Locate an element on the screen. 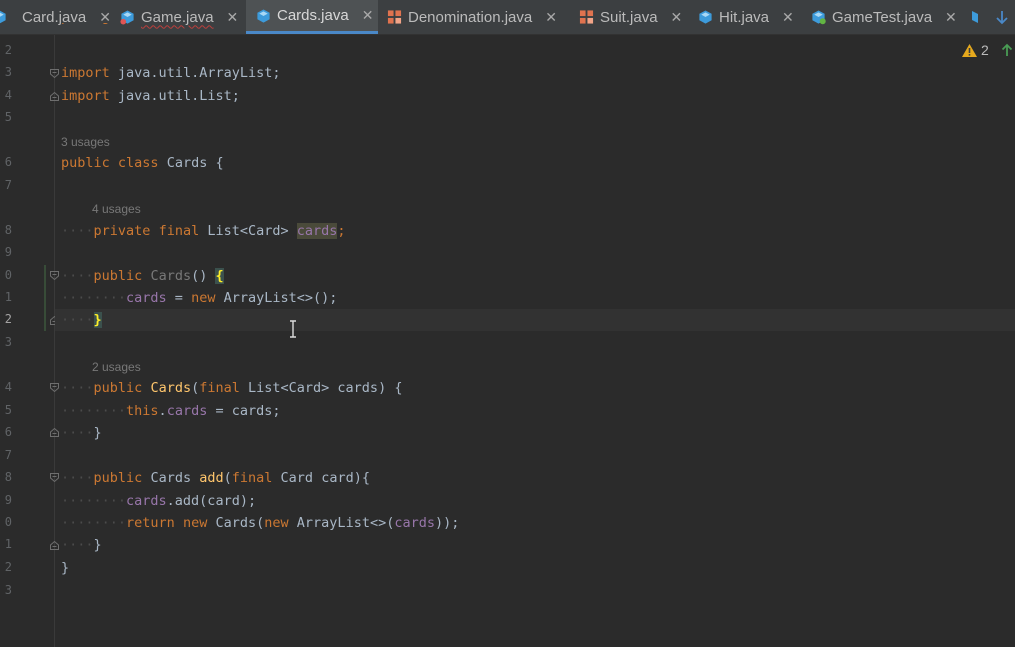 Image resolution: width=1015 pixels, height=647 pixels. inspection-widget: 2 is located at coordinates (987, 50).